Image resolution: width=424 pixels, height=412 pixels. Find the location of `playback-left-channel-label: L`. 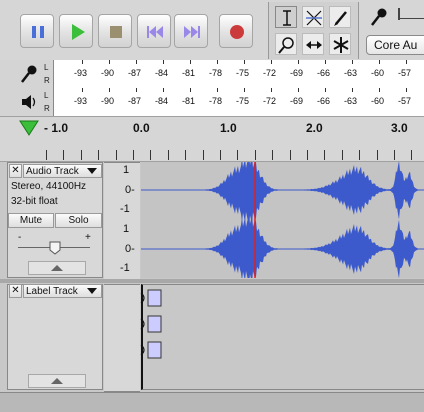

playback-left-channel-label: L is located at coordinates (46, 95).